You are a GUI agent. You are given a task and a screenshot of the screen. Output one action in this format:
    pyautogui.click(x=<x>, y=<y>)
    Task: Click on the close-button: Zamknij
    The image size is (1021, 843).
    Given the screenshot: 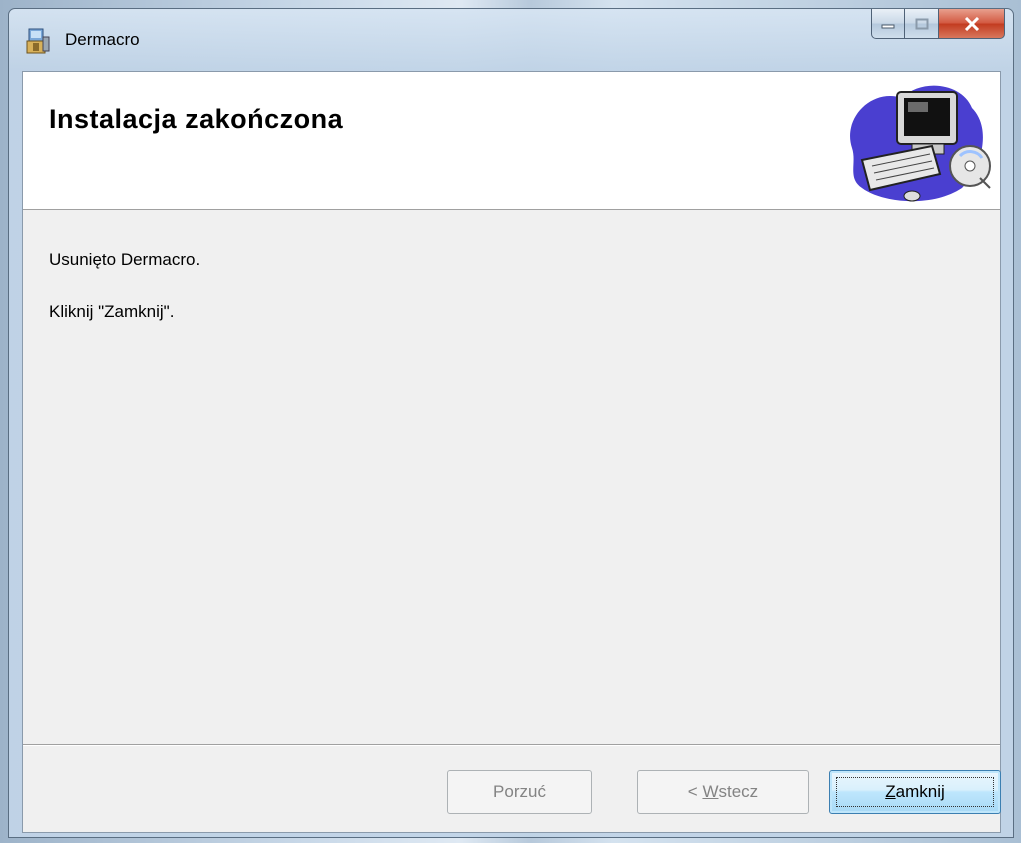 What is the action you would take?
    pyautogui.click(x=915, y=792)
    